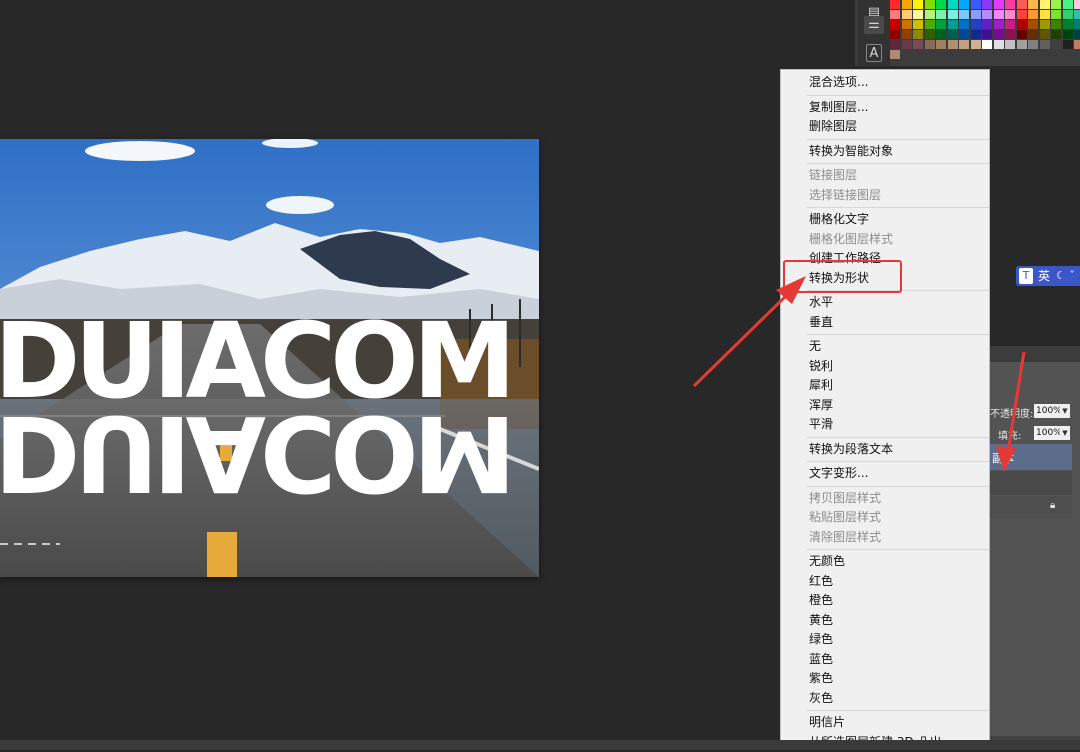 This screenshot has height=752, width=1080. I want to click on opacity-field: 100%, so click(1048, 411).